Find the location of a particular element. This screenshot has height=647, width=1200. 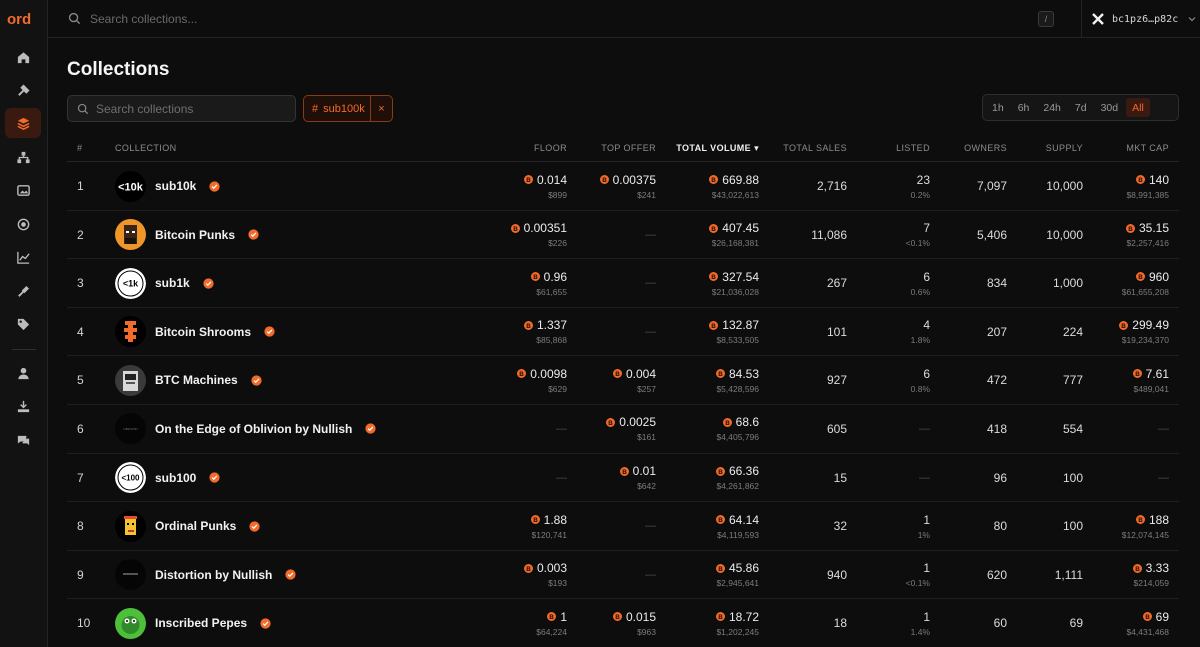

row-supply: 100 is located at coordinates (1073, 526).